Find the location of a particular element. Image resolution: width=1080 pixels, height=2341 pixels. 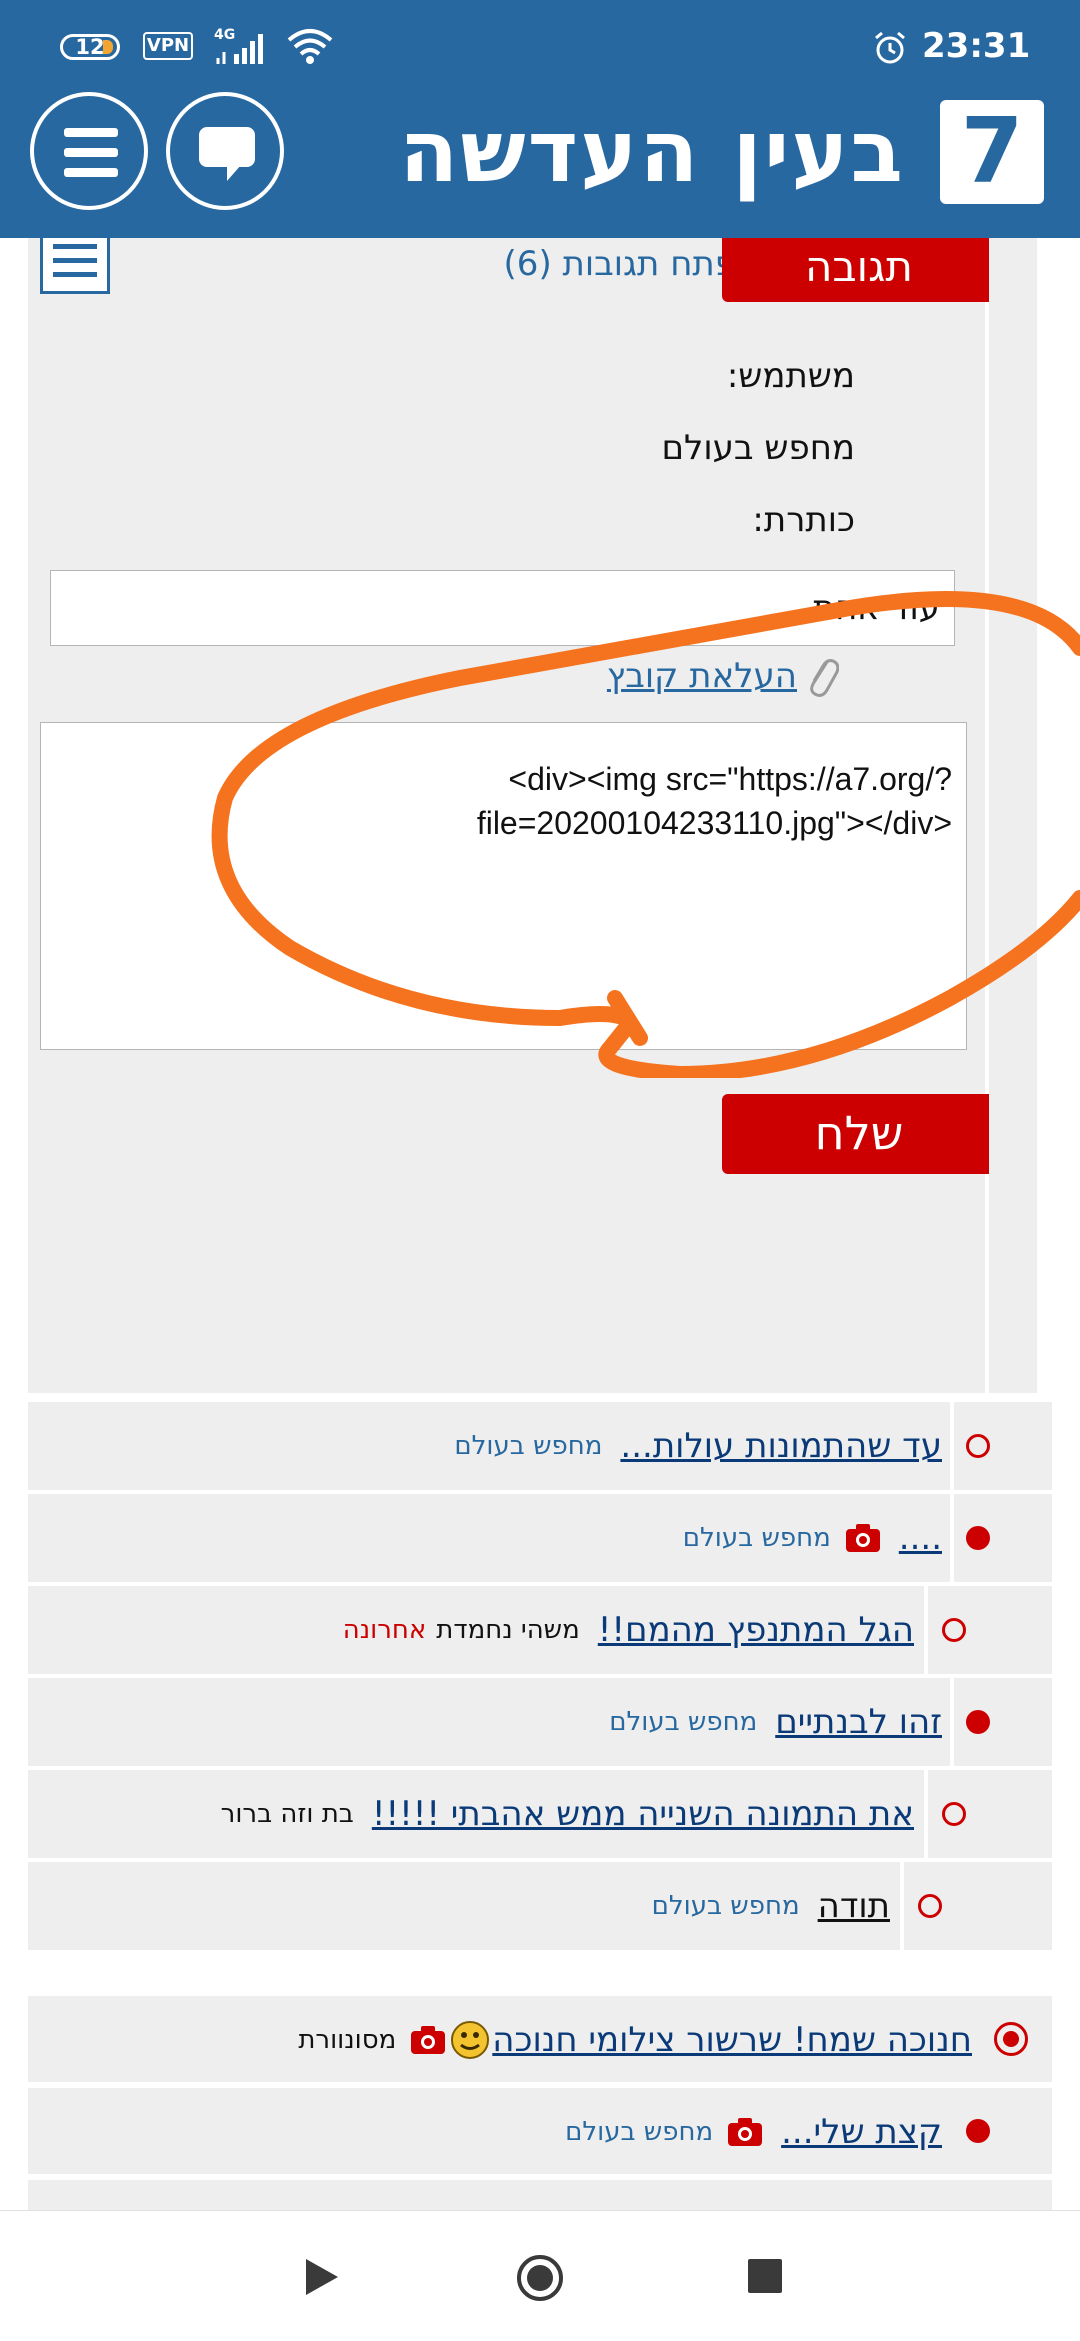

back-triangle-icon is located at coordinates (322, 2277).